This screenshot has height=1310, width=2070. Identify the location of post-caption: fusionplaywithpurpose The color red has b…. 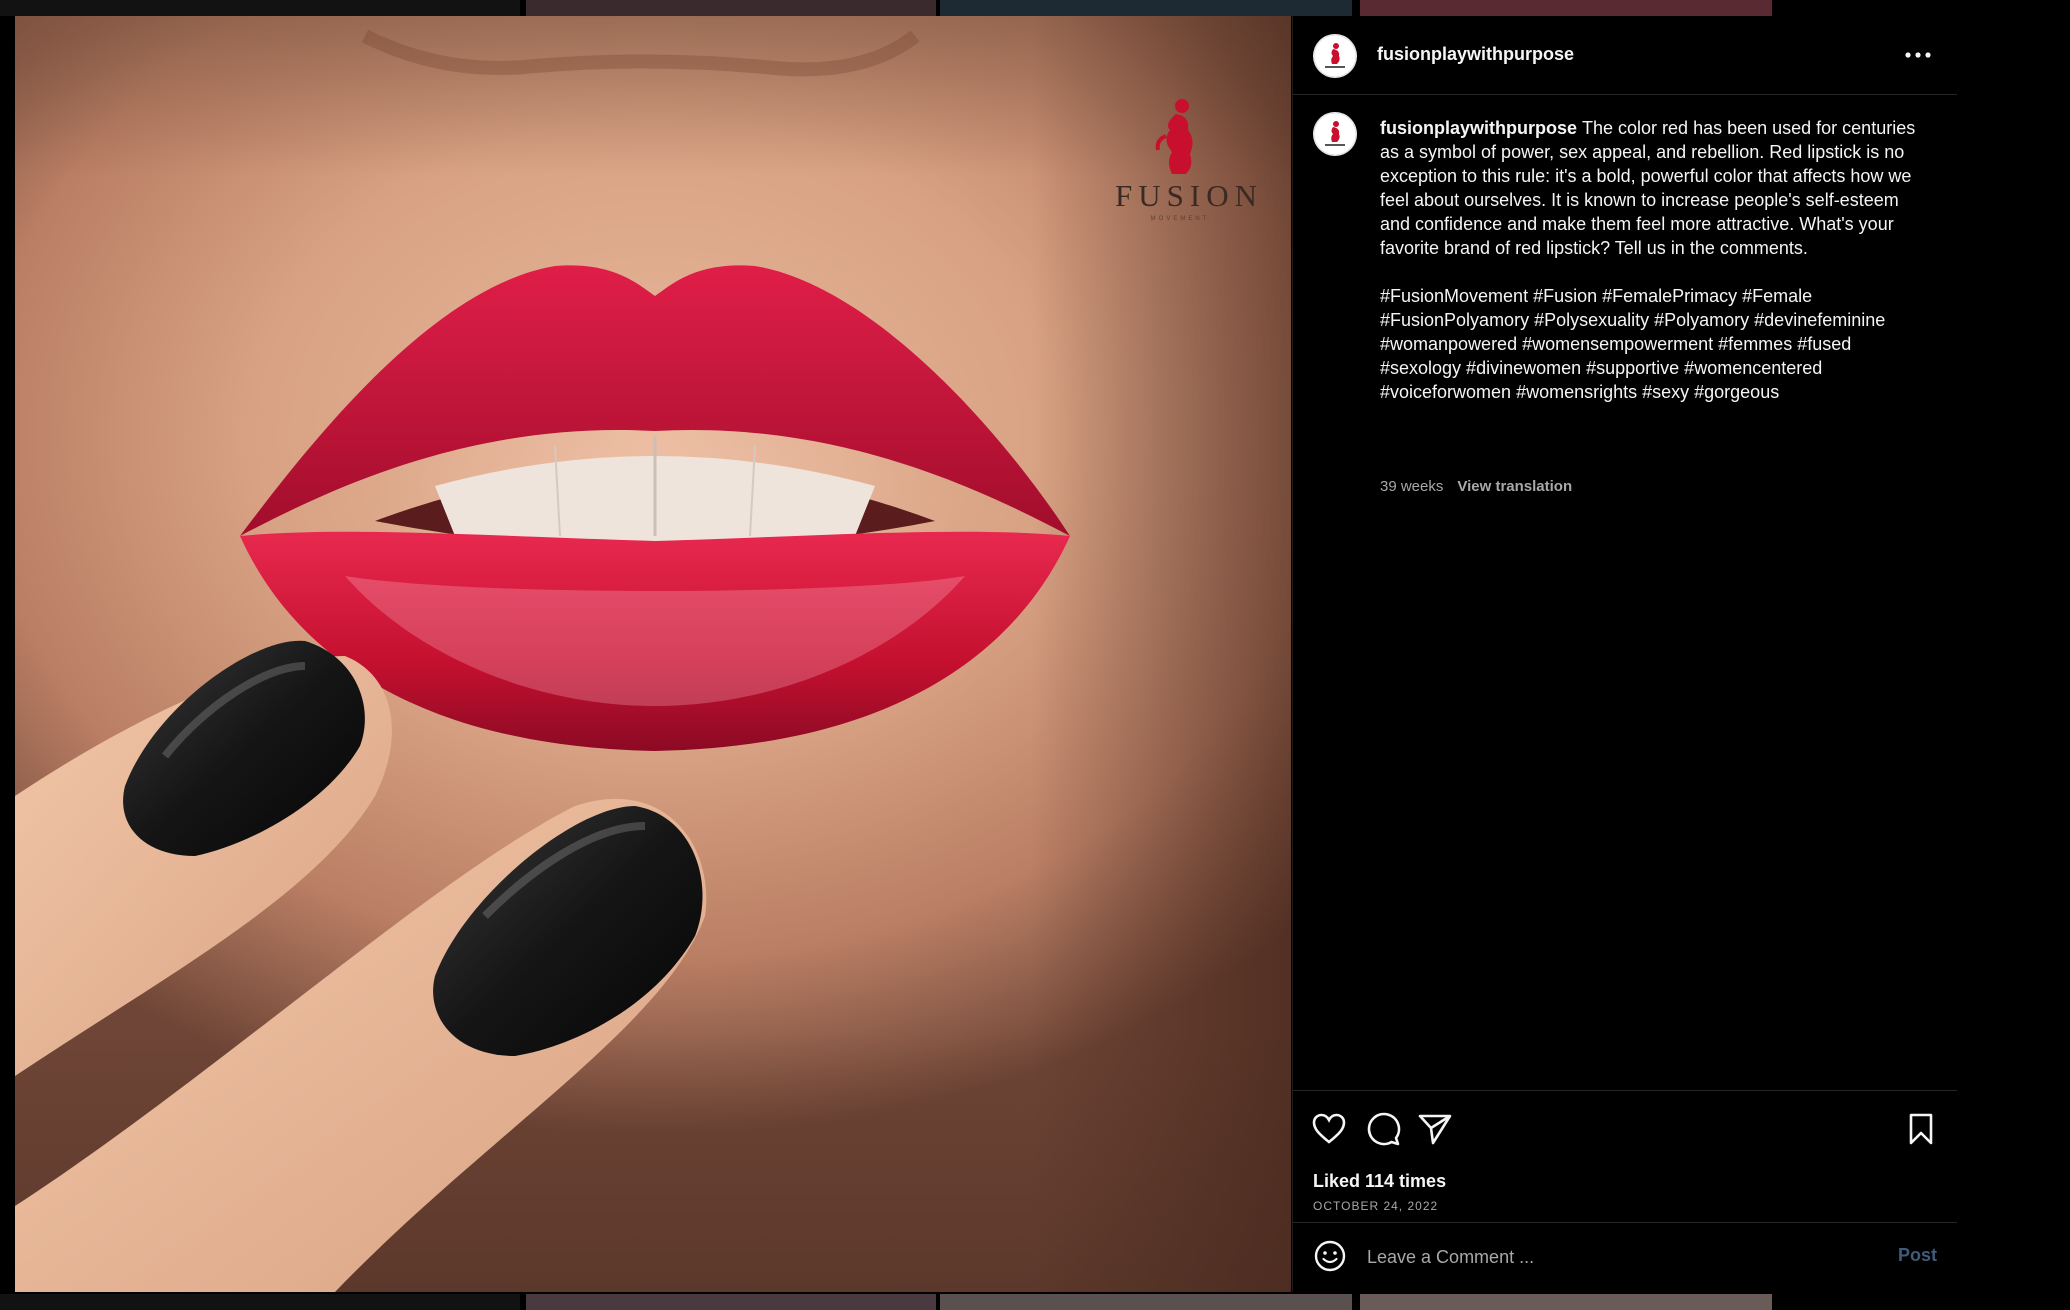
(1655, 260).